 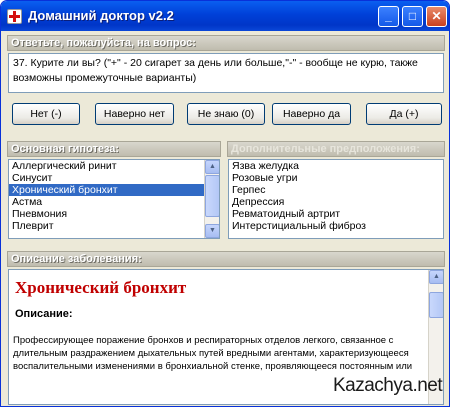 What do you see at coordinates (412, 16) in the screenshot?
I see `maximize-button: □` at bounding box center [412, 16].